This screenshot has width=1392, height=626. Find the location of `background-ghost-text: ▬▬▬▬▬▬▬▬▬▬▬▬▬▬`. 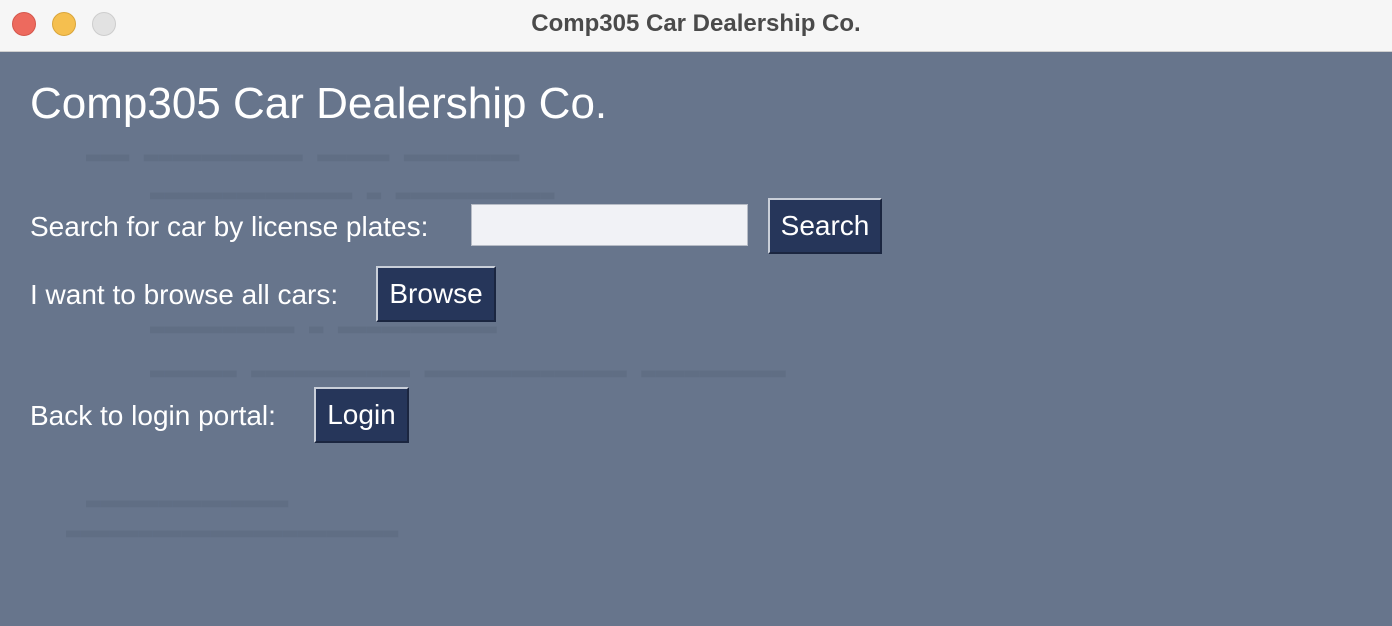

background-ghost-text: ▬▬▬▬▬▬▬▬▬▬▬▬▬▬ is located at coordinates (187, 502).